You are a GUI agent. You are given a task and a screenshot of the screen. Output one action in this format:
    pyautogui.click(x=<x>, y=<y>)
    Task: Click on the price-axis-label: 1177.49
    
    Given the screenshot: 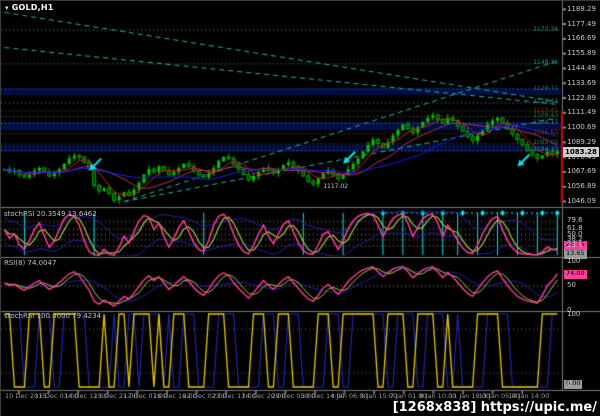 What is the action you would take?
    pyautogui.click(x=581, y=23)
    